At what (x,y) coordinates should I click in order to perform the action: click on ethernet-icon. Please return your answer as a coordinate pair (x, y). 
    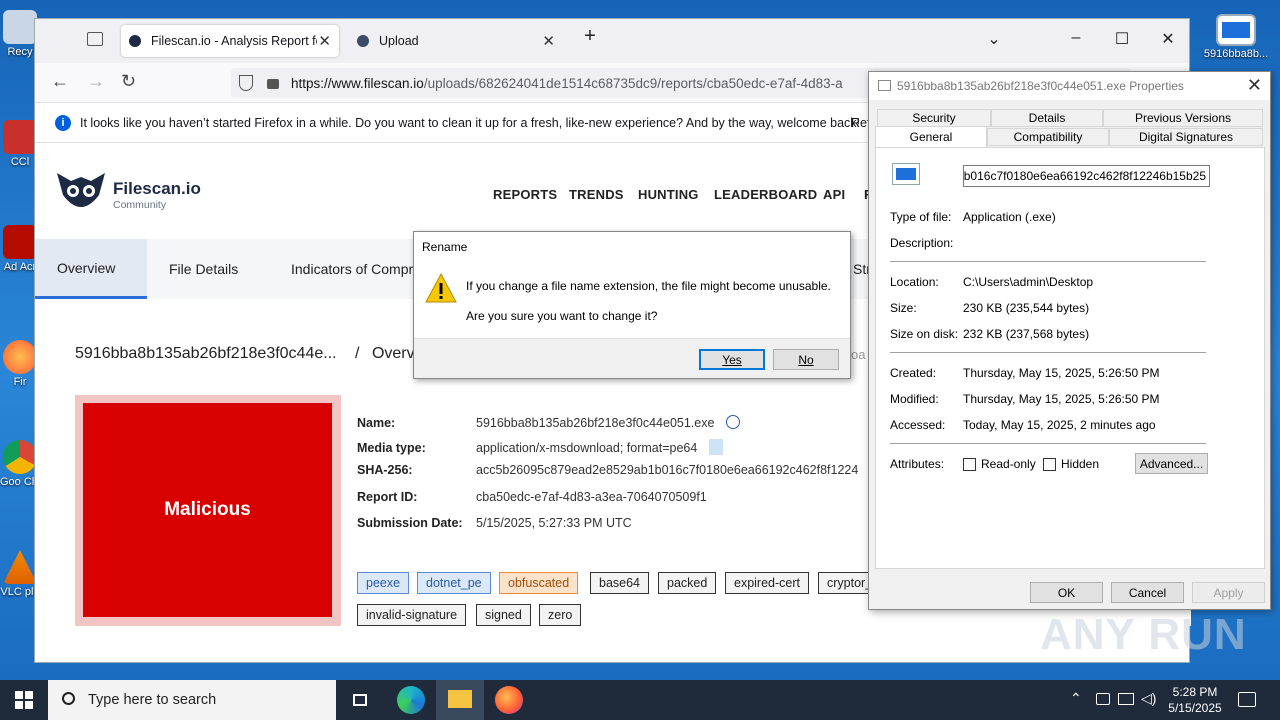
    Looking at the image, I should click on (1126, 699).